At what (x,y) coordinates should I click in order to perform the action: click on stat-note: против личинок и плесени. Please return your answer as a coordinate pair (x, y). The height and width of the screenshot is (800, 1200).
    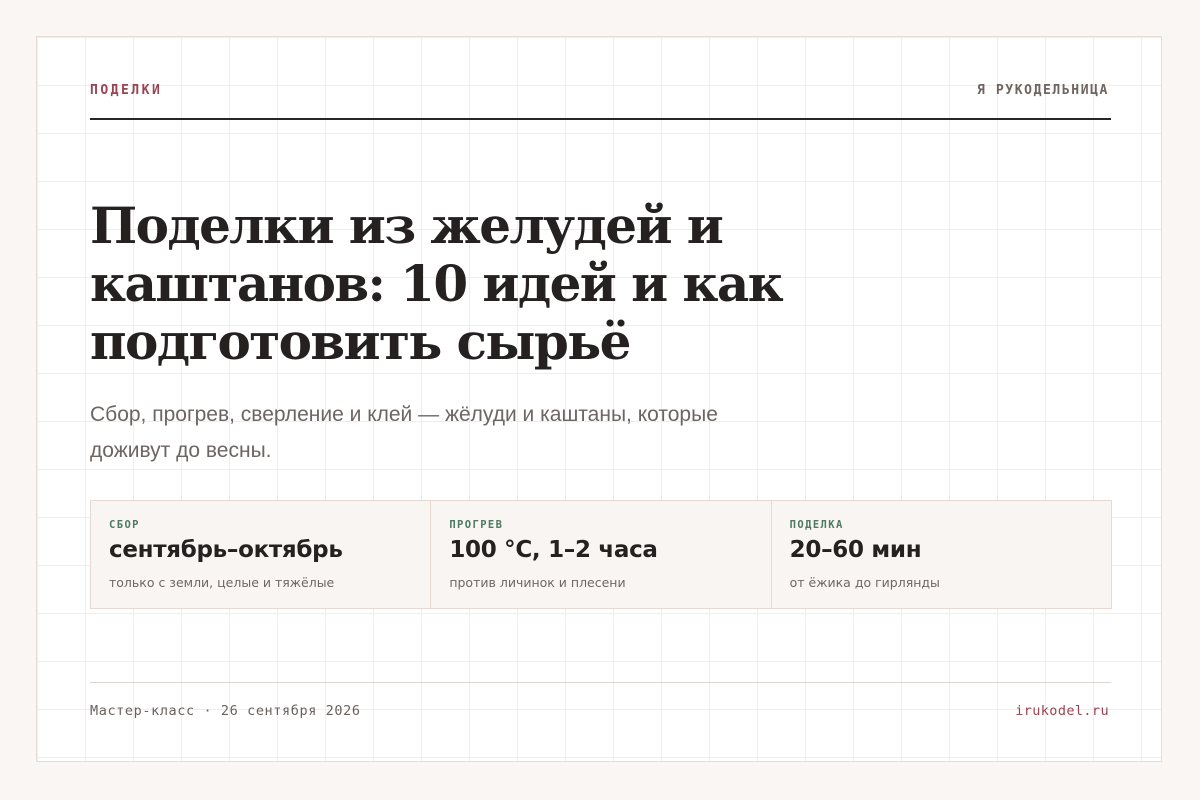
    Looking at the image, I should click on (537, 582).